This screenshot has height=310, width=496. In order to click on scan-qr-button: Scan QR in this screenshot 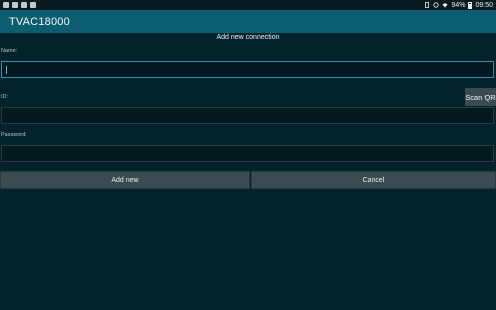, I will do `click(480, 97)`.